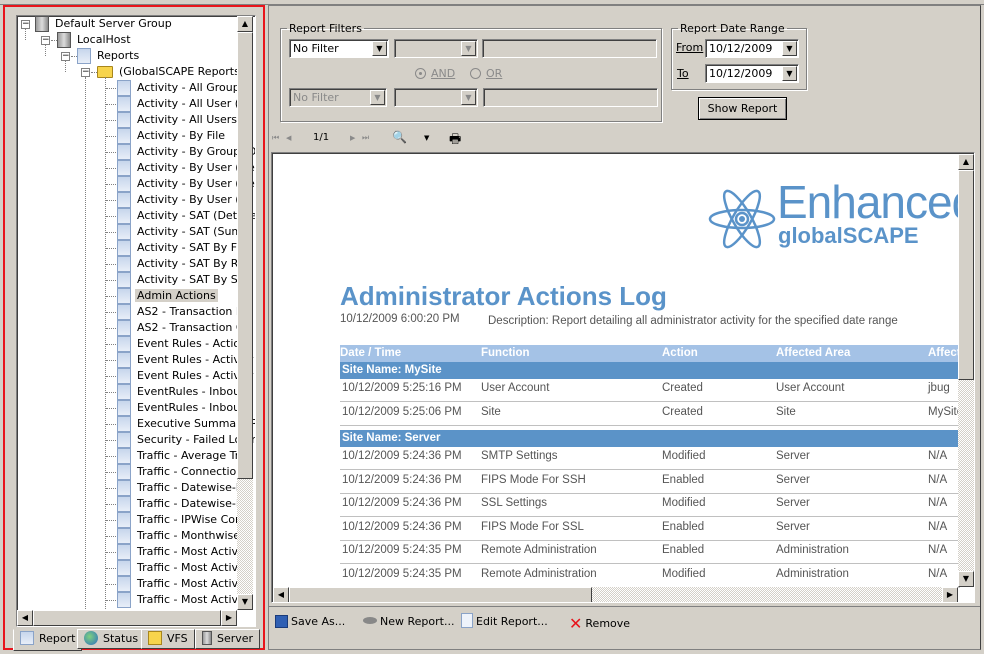  Describe the element at coordinates (365, 138) in the screenshot. I see `last-page-button: ⏭` at that location.